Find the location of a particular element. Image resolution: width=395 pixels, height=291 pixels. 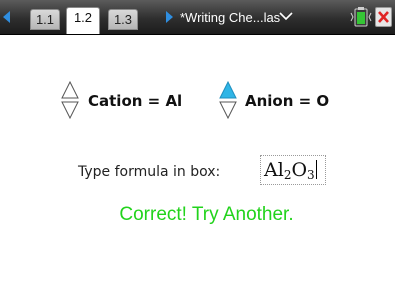

cation-spinner is located at coordinates (70, 100).